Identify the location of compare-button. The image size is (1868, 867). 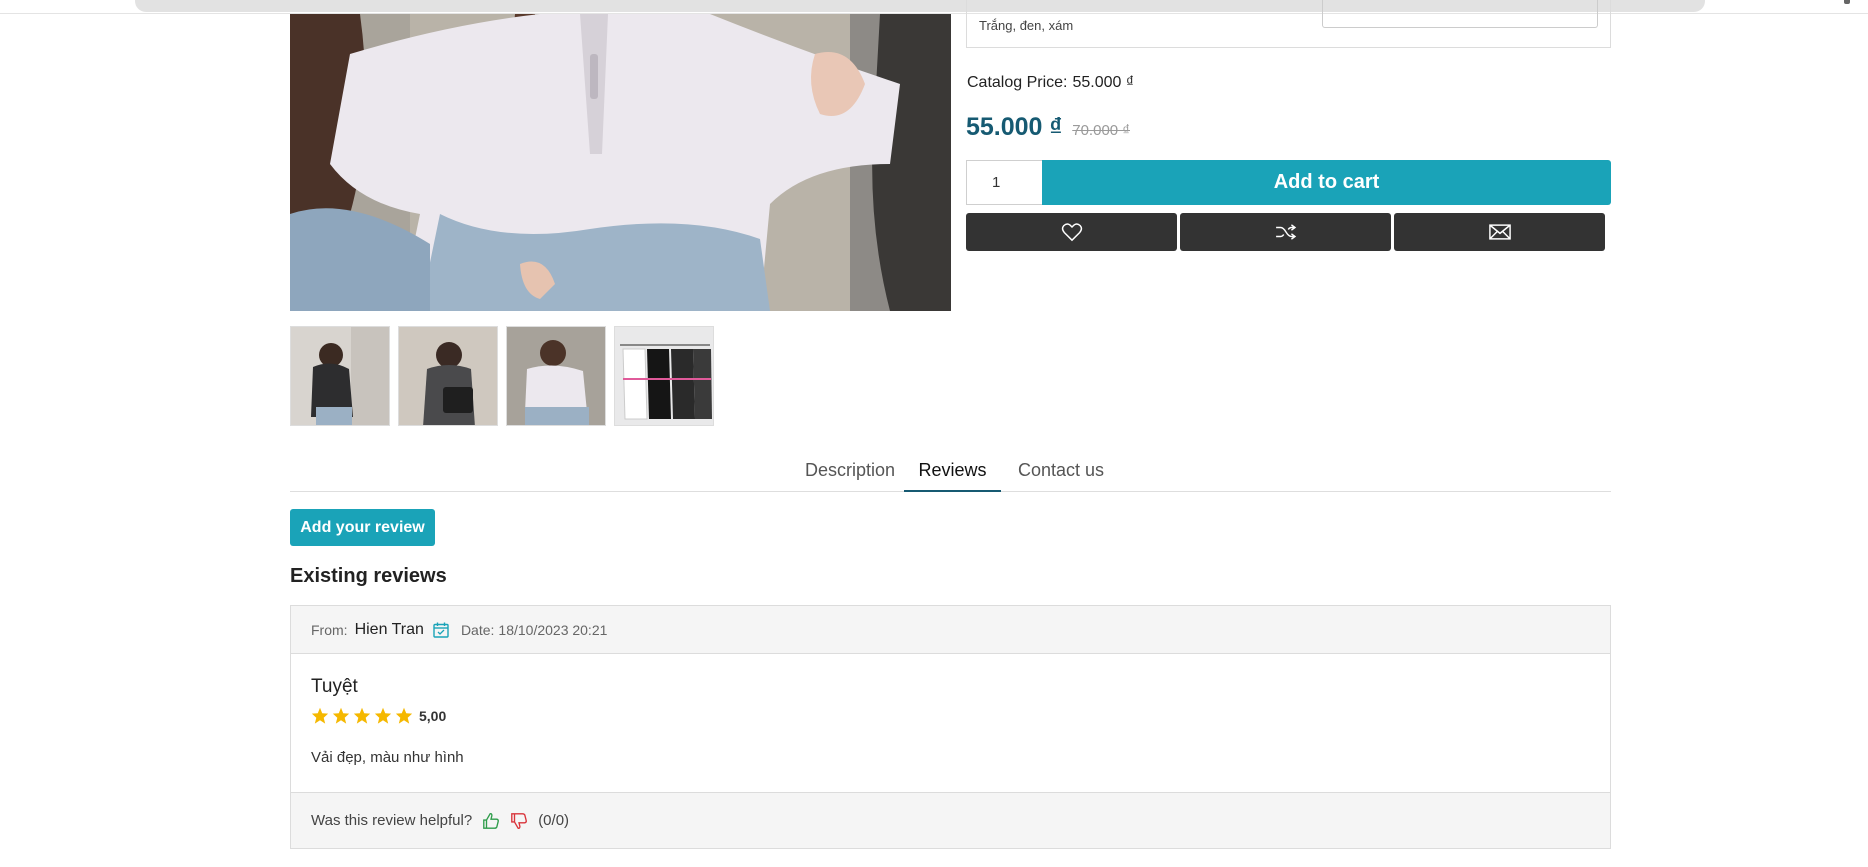
(1285, 232).